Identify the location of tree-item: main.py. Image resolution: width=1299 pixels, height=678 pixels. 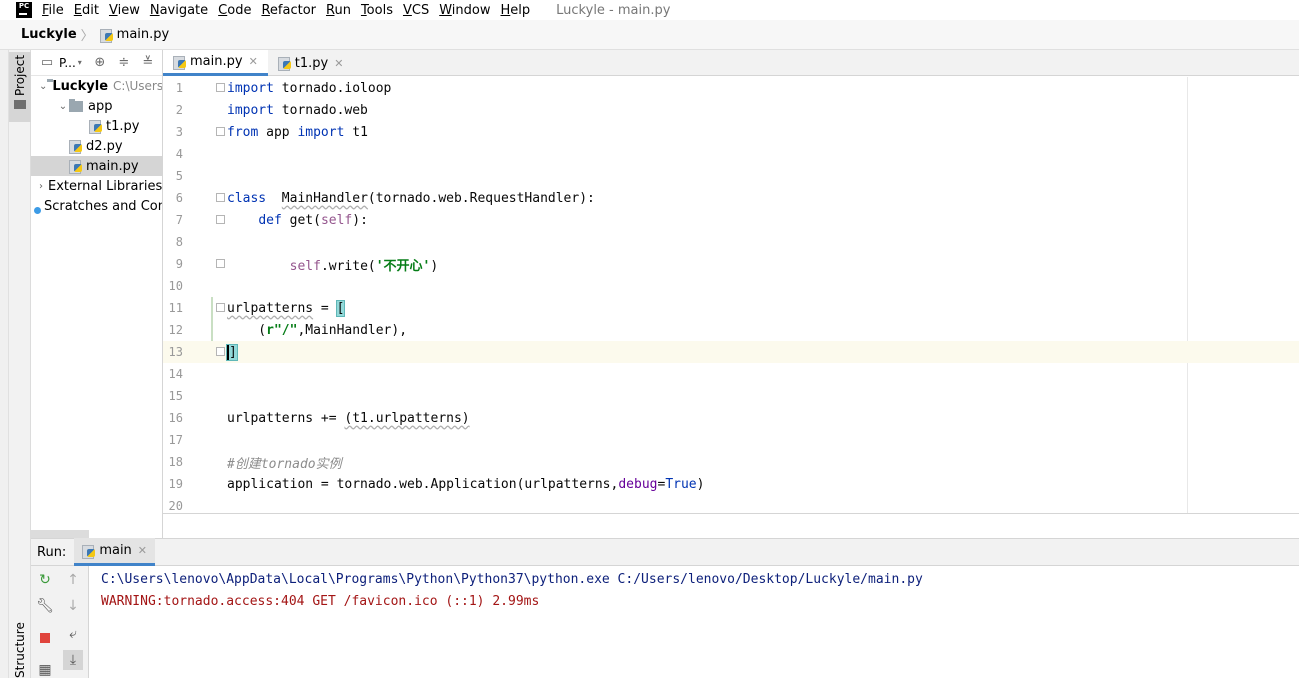
(96, 166).